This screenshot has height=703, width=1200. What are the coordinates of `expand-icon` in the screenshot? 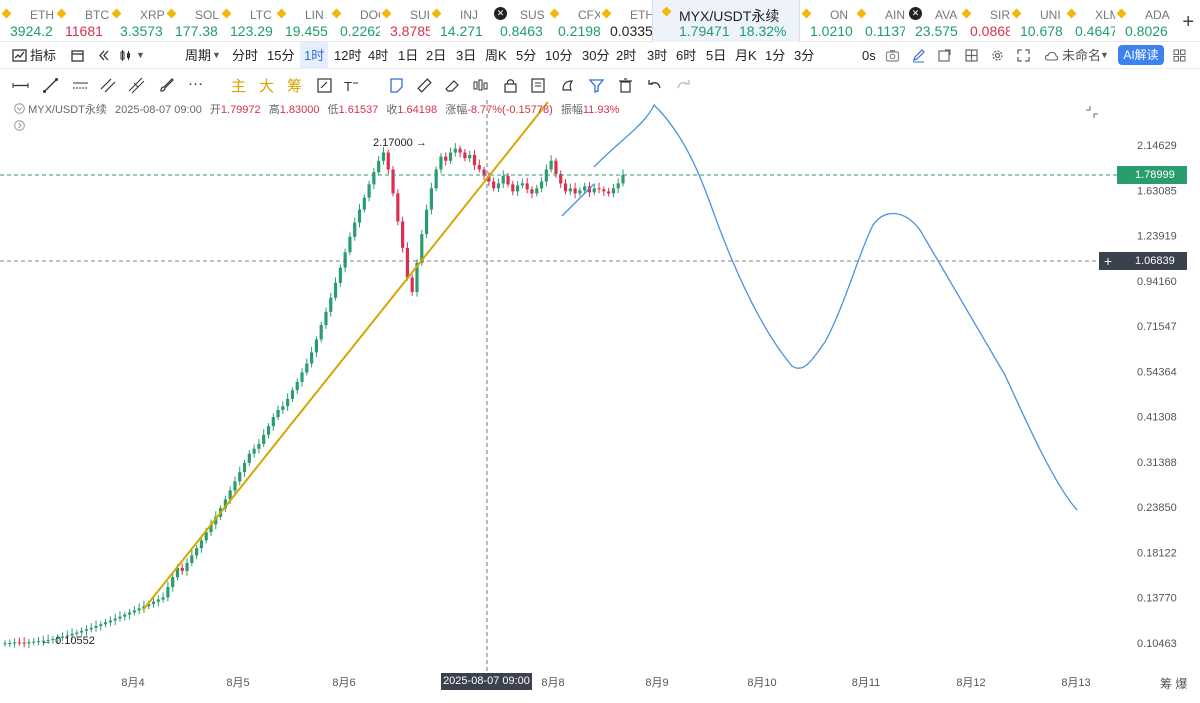 It's located at (19, 125).